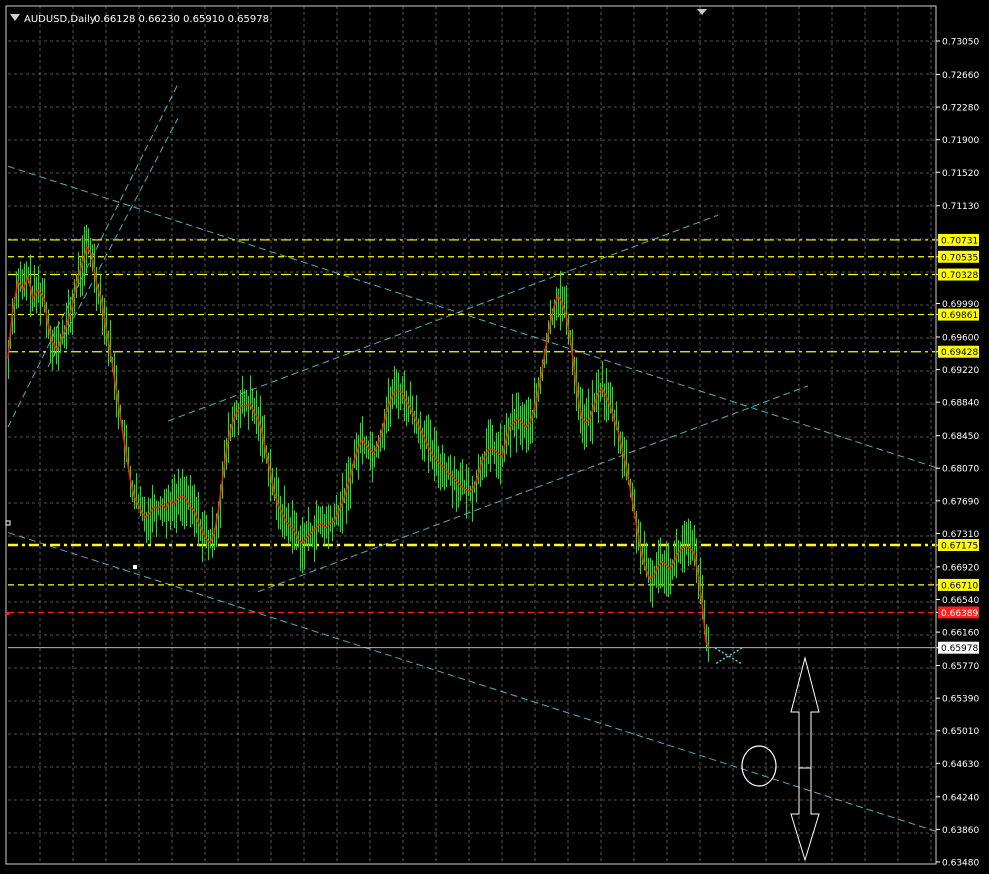 This screenshot has width=989, height=874. I want to click on axis-label: 0.71130, so click(960, 207).